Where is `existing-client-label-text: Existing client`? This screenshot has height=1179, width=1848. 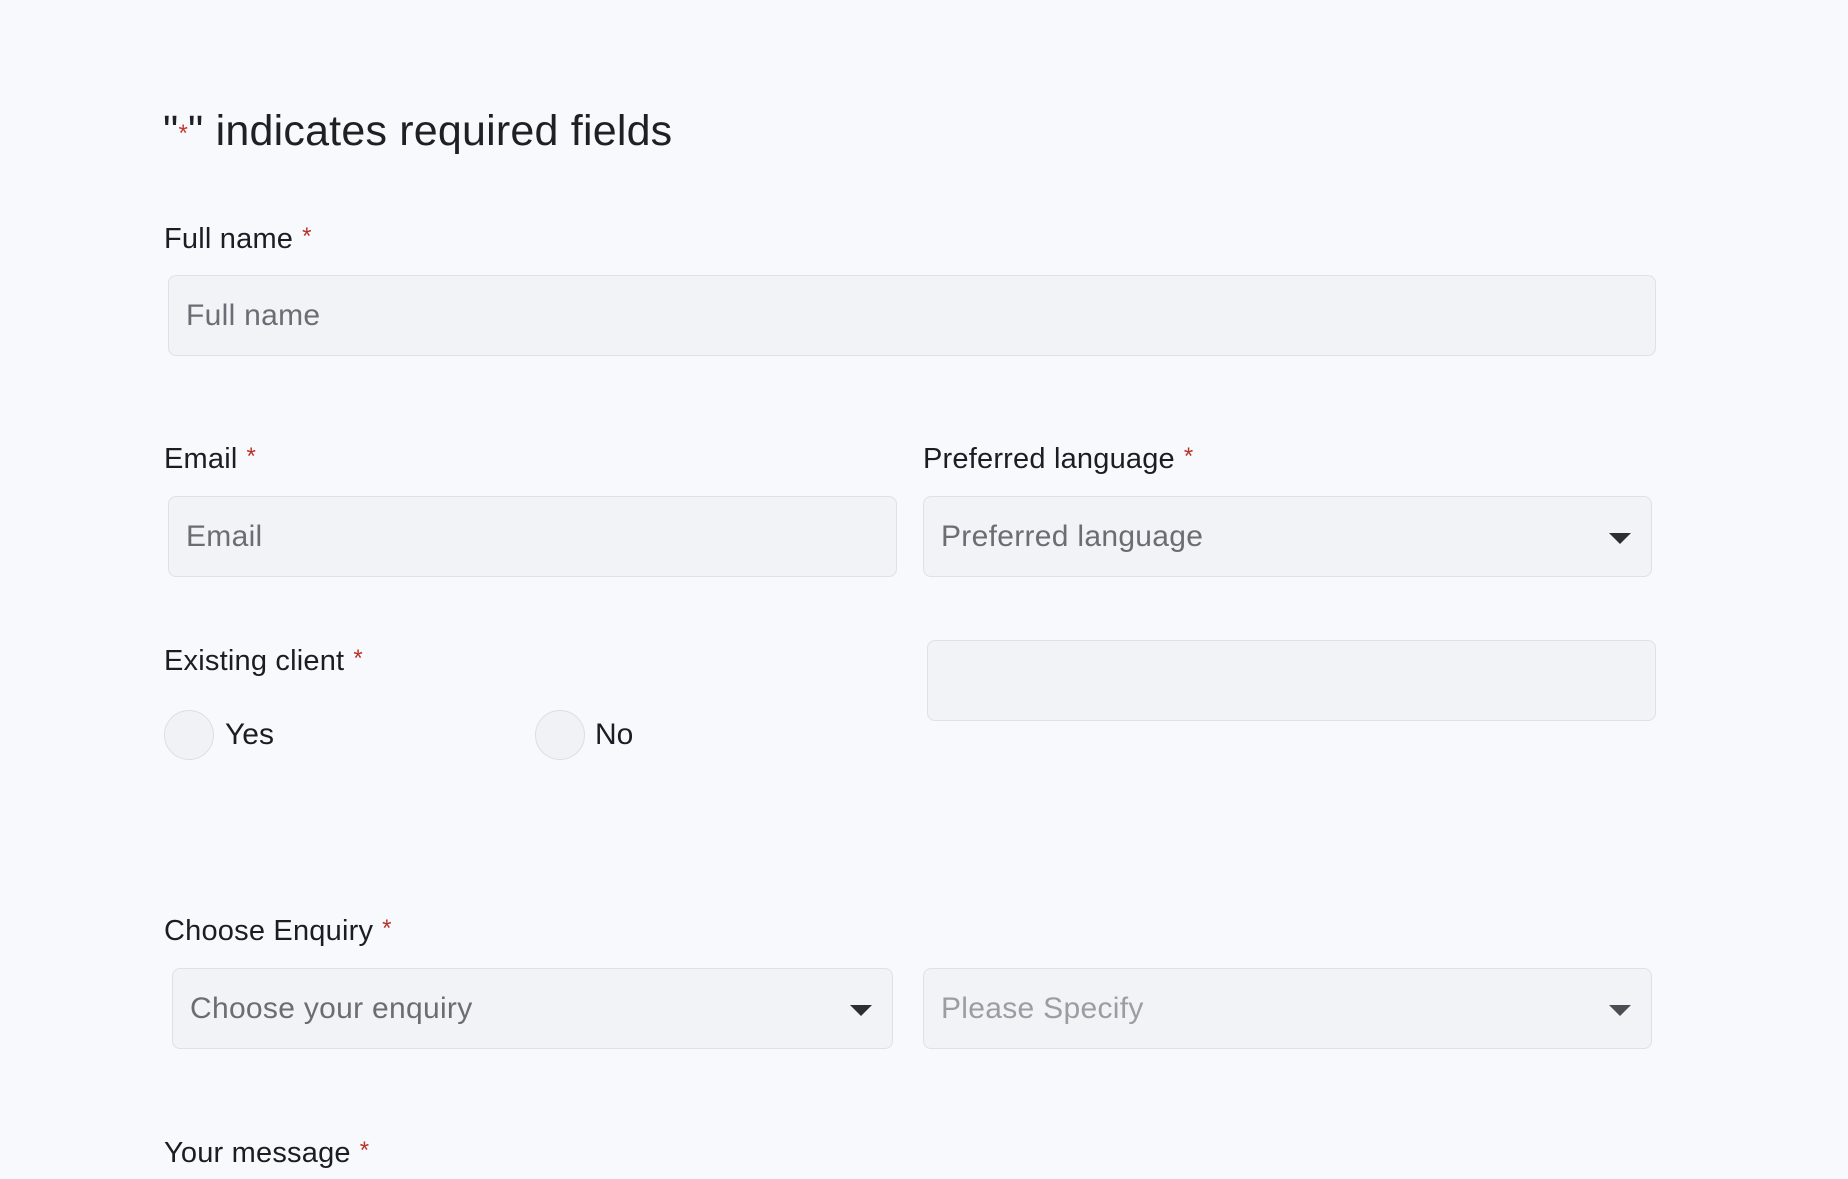 existing-client-label-text: Existing client is located at coordinates (254, 661).